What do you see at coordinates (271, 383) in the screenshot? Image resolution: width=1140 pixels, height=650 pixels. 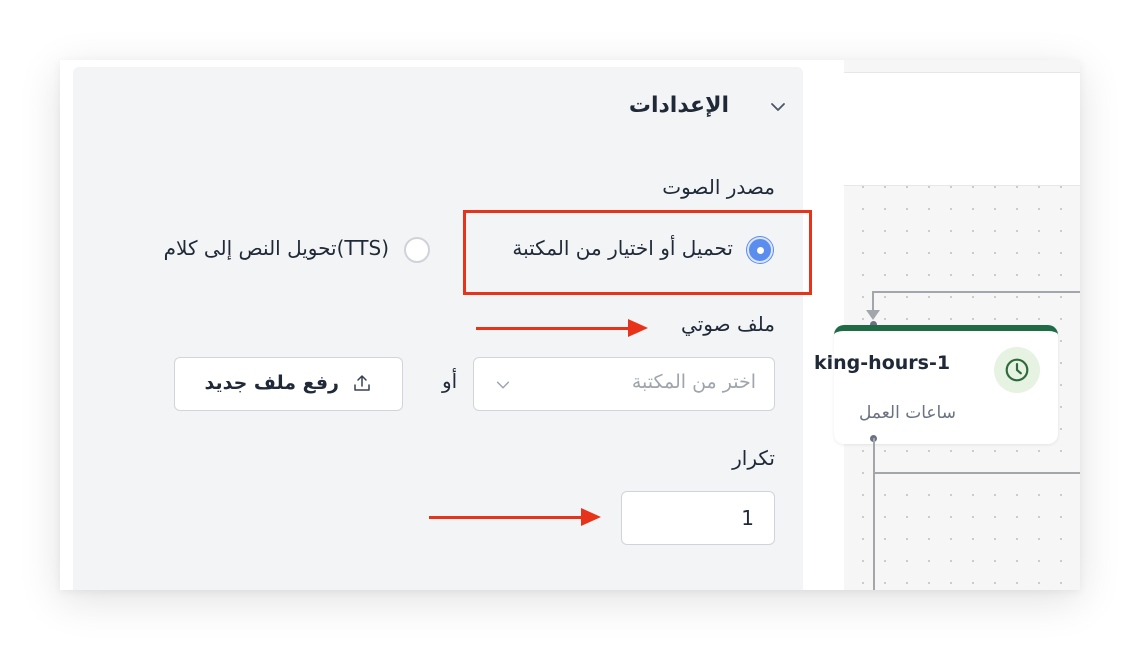 I see `upload-button-label: رفع ملف جديد` at bounding box center [271, 383].